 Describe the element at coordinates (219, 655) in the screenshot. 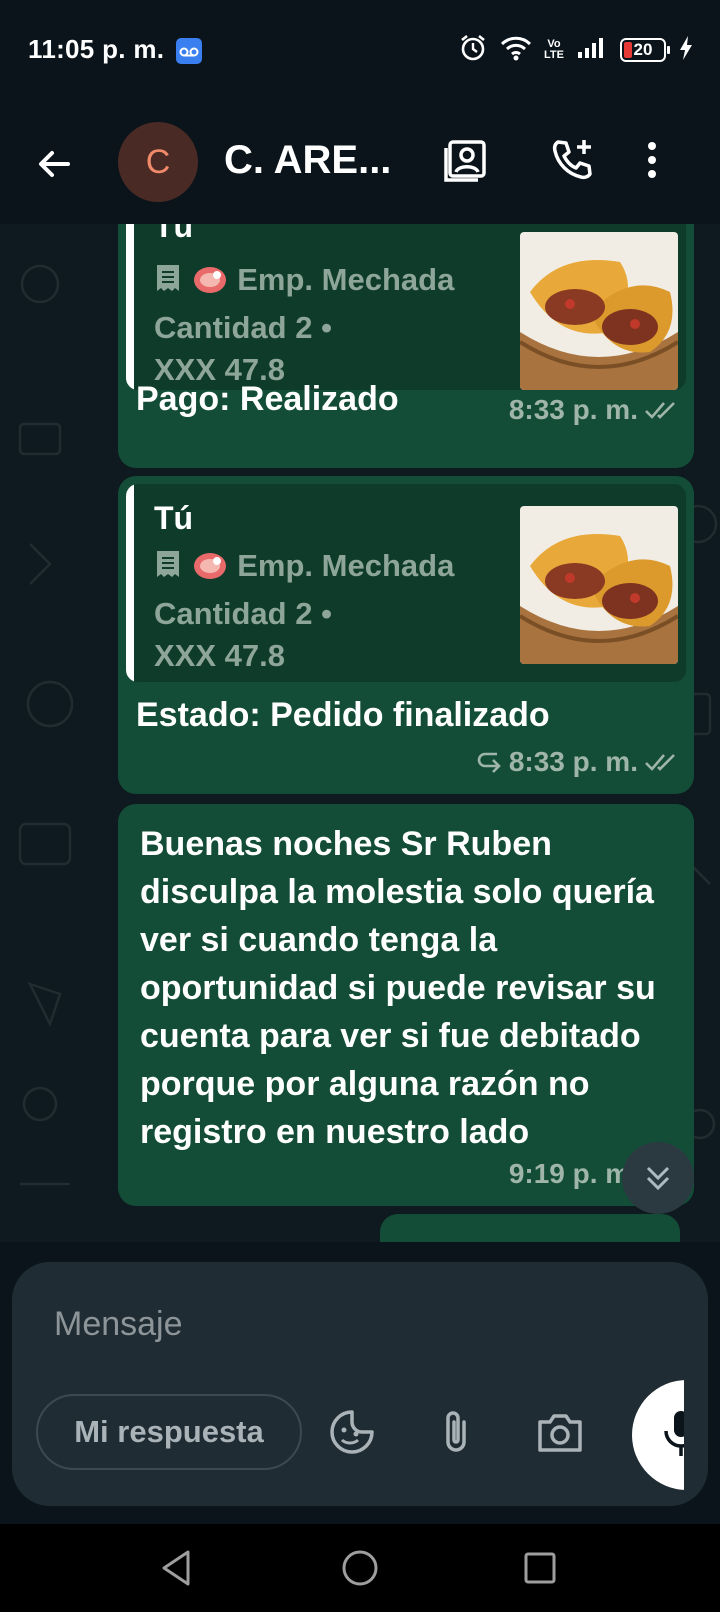

I see `quote-price: XXX 47.8` at that location.